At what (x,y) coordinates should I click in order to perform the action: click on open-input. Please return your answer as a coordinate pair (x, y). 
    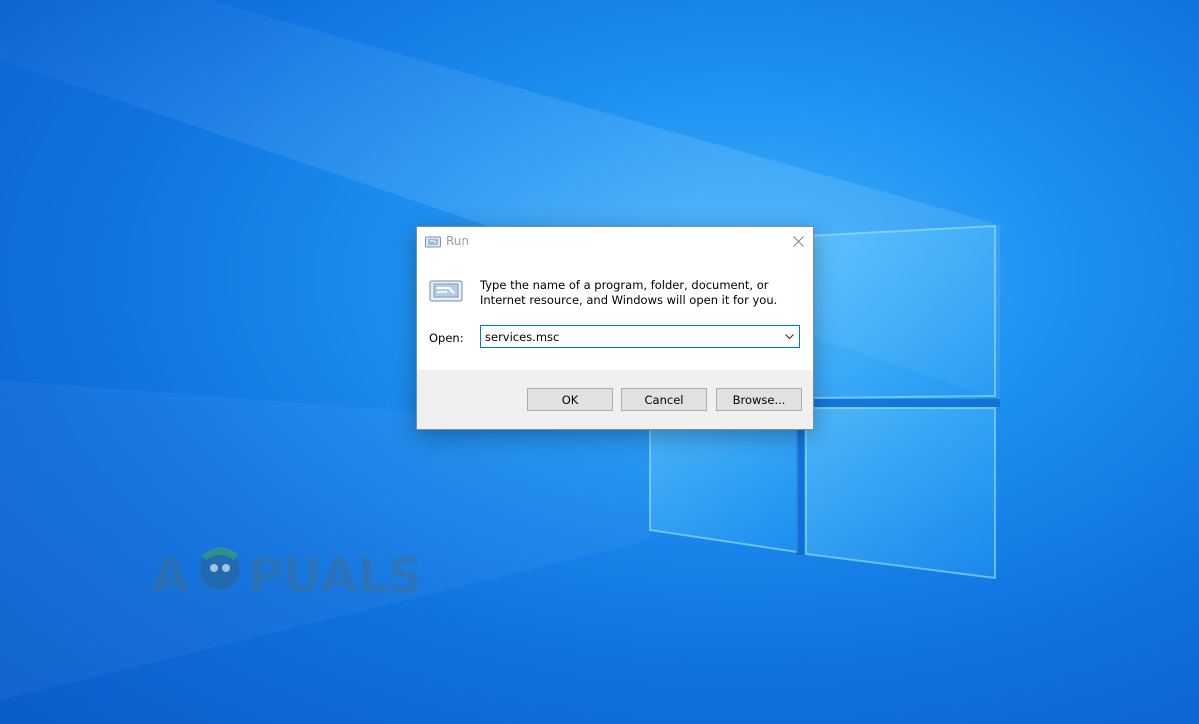
    Looking at the image, I should click on (631, 336).